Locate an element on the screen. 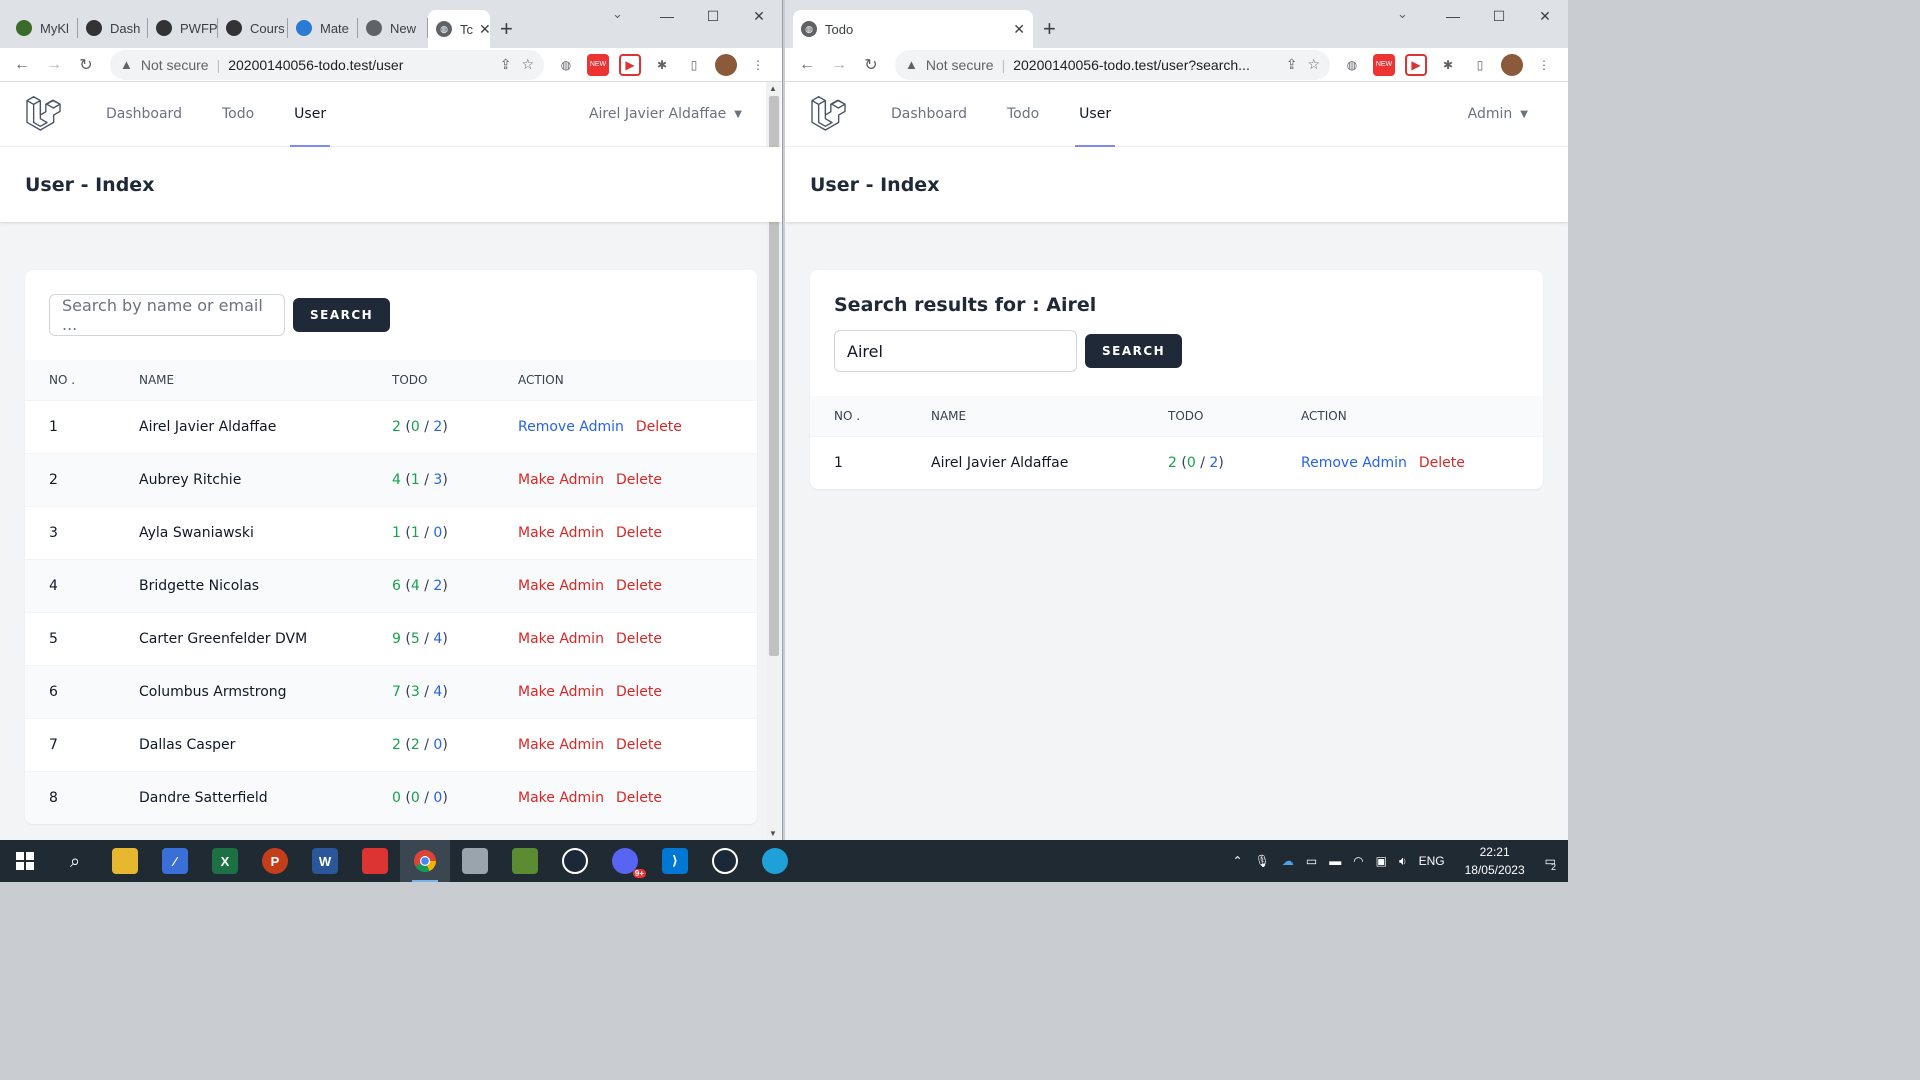 Image resolution: width=1920 pixels, height=1080 pixels. nav-todo: Todo is located at coordinates (238, 114).